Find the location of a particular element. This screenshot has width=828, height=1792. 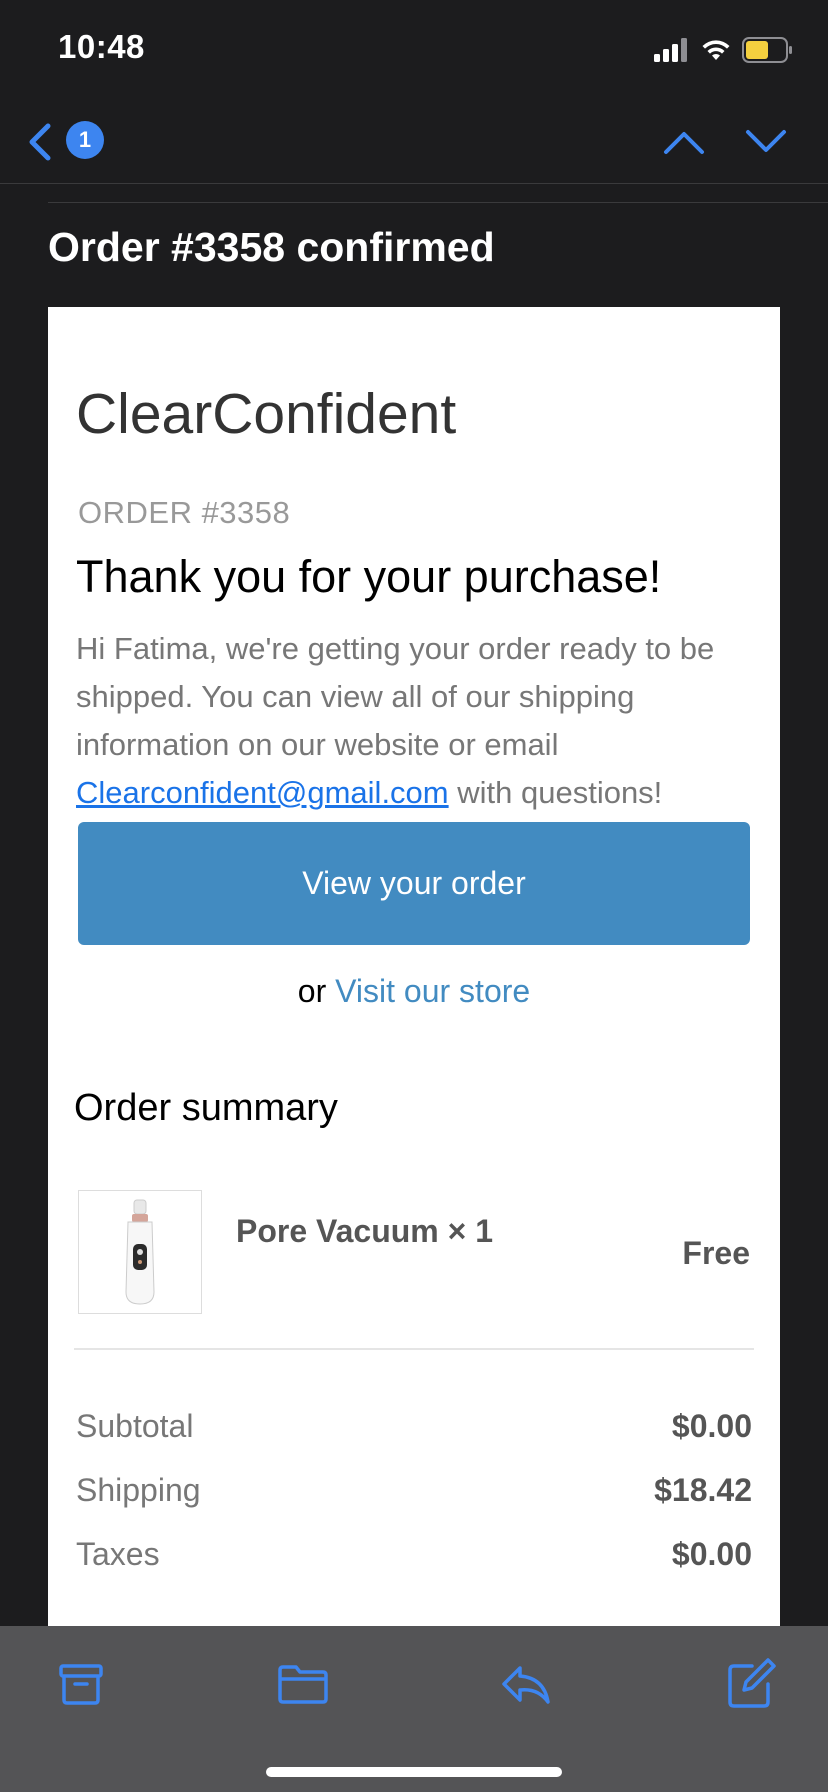

chevron-left-icon is located at coordinates (42, 142).